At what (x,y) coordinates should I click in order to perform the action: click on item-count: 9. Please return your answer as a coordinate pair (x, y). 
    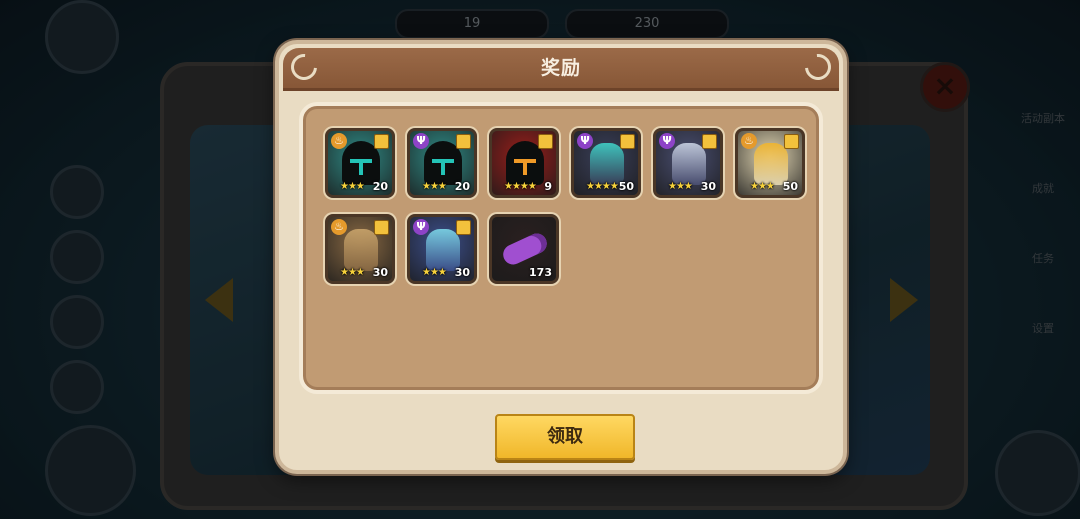
    Looking at the image, I should click on (548, 186).